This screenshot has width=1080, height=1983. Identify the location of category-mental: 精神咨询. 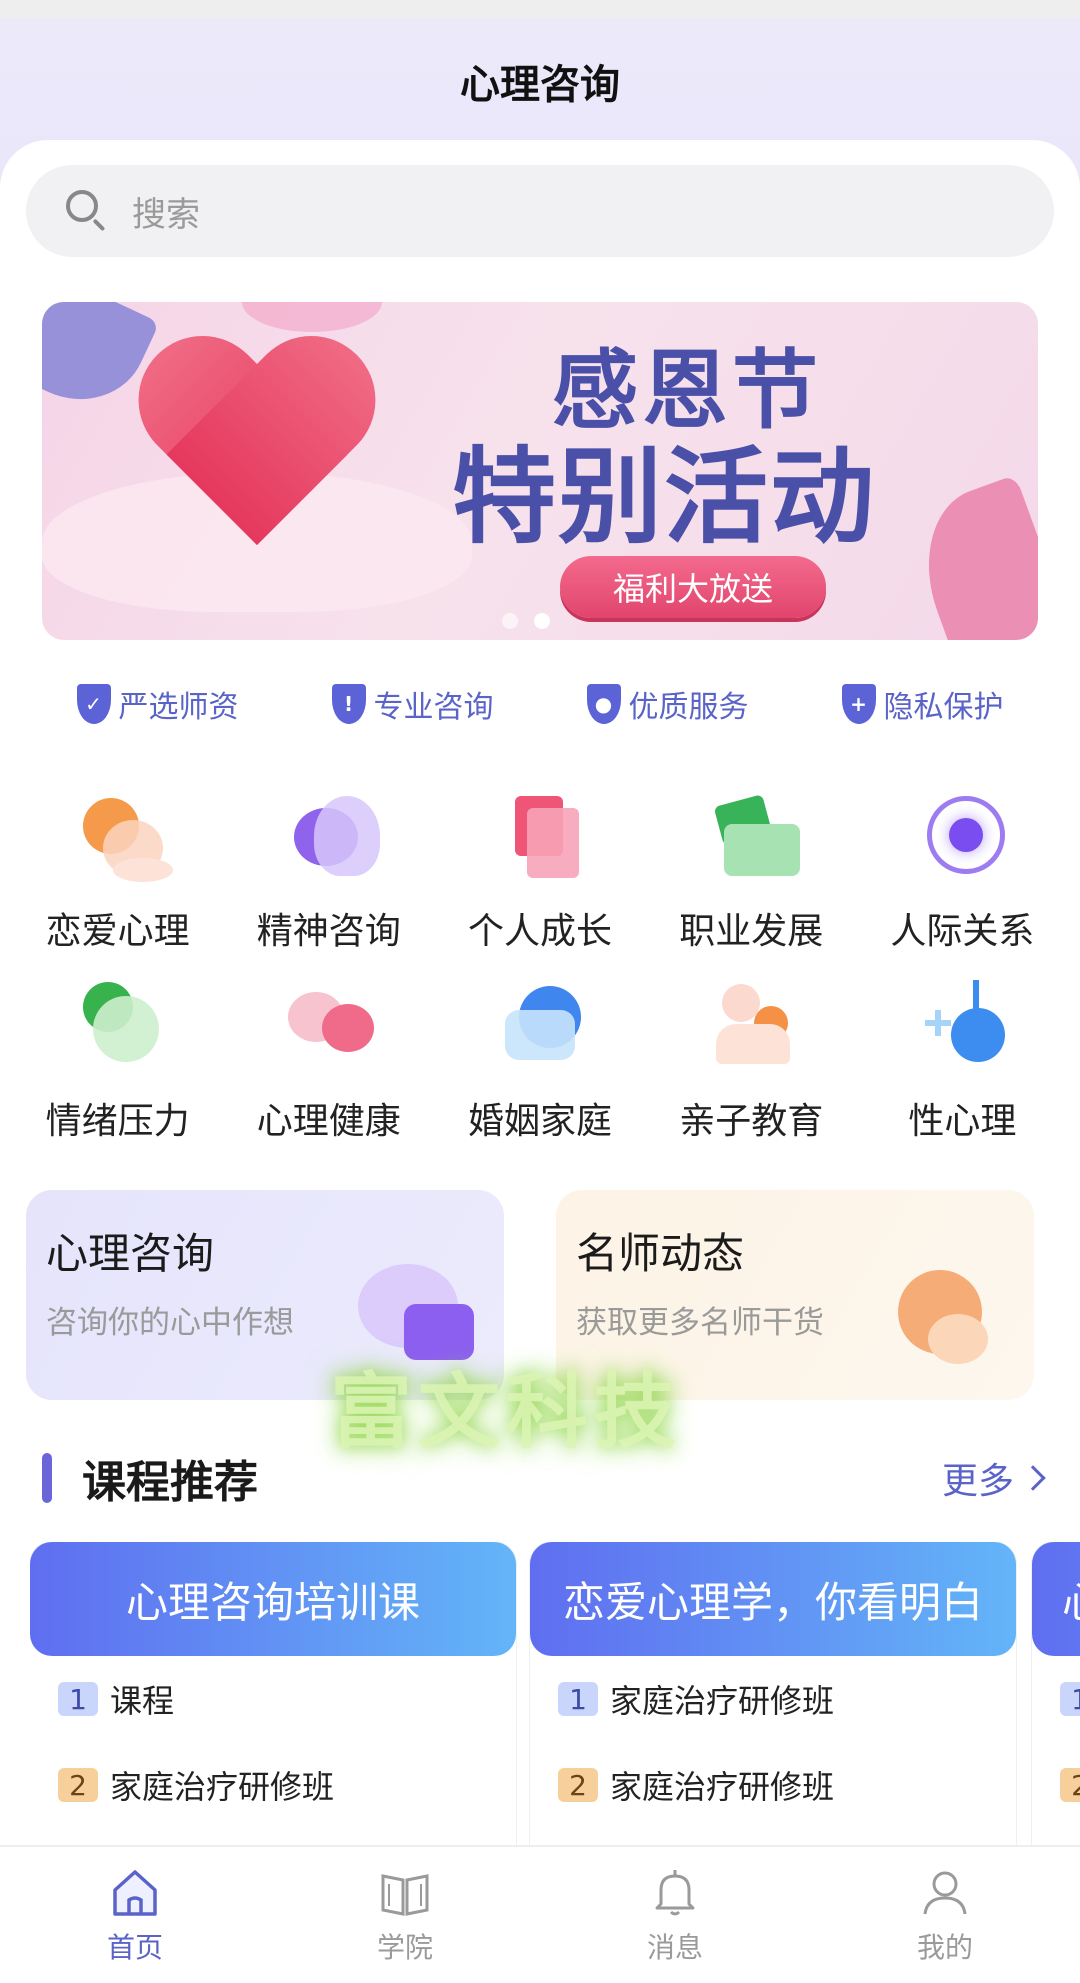
(328, 872).